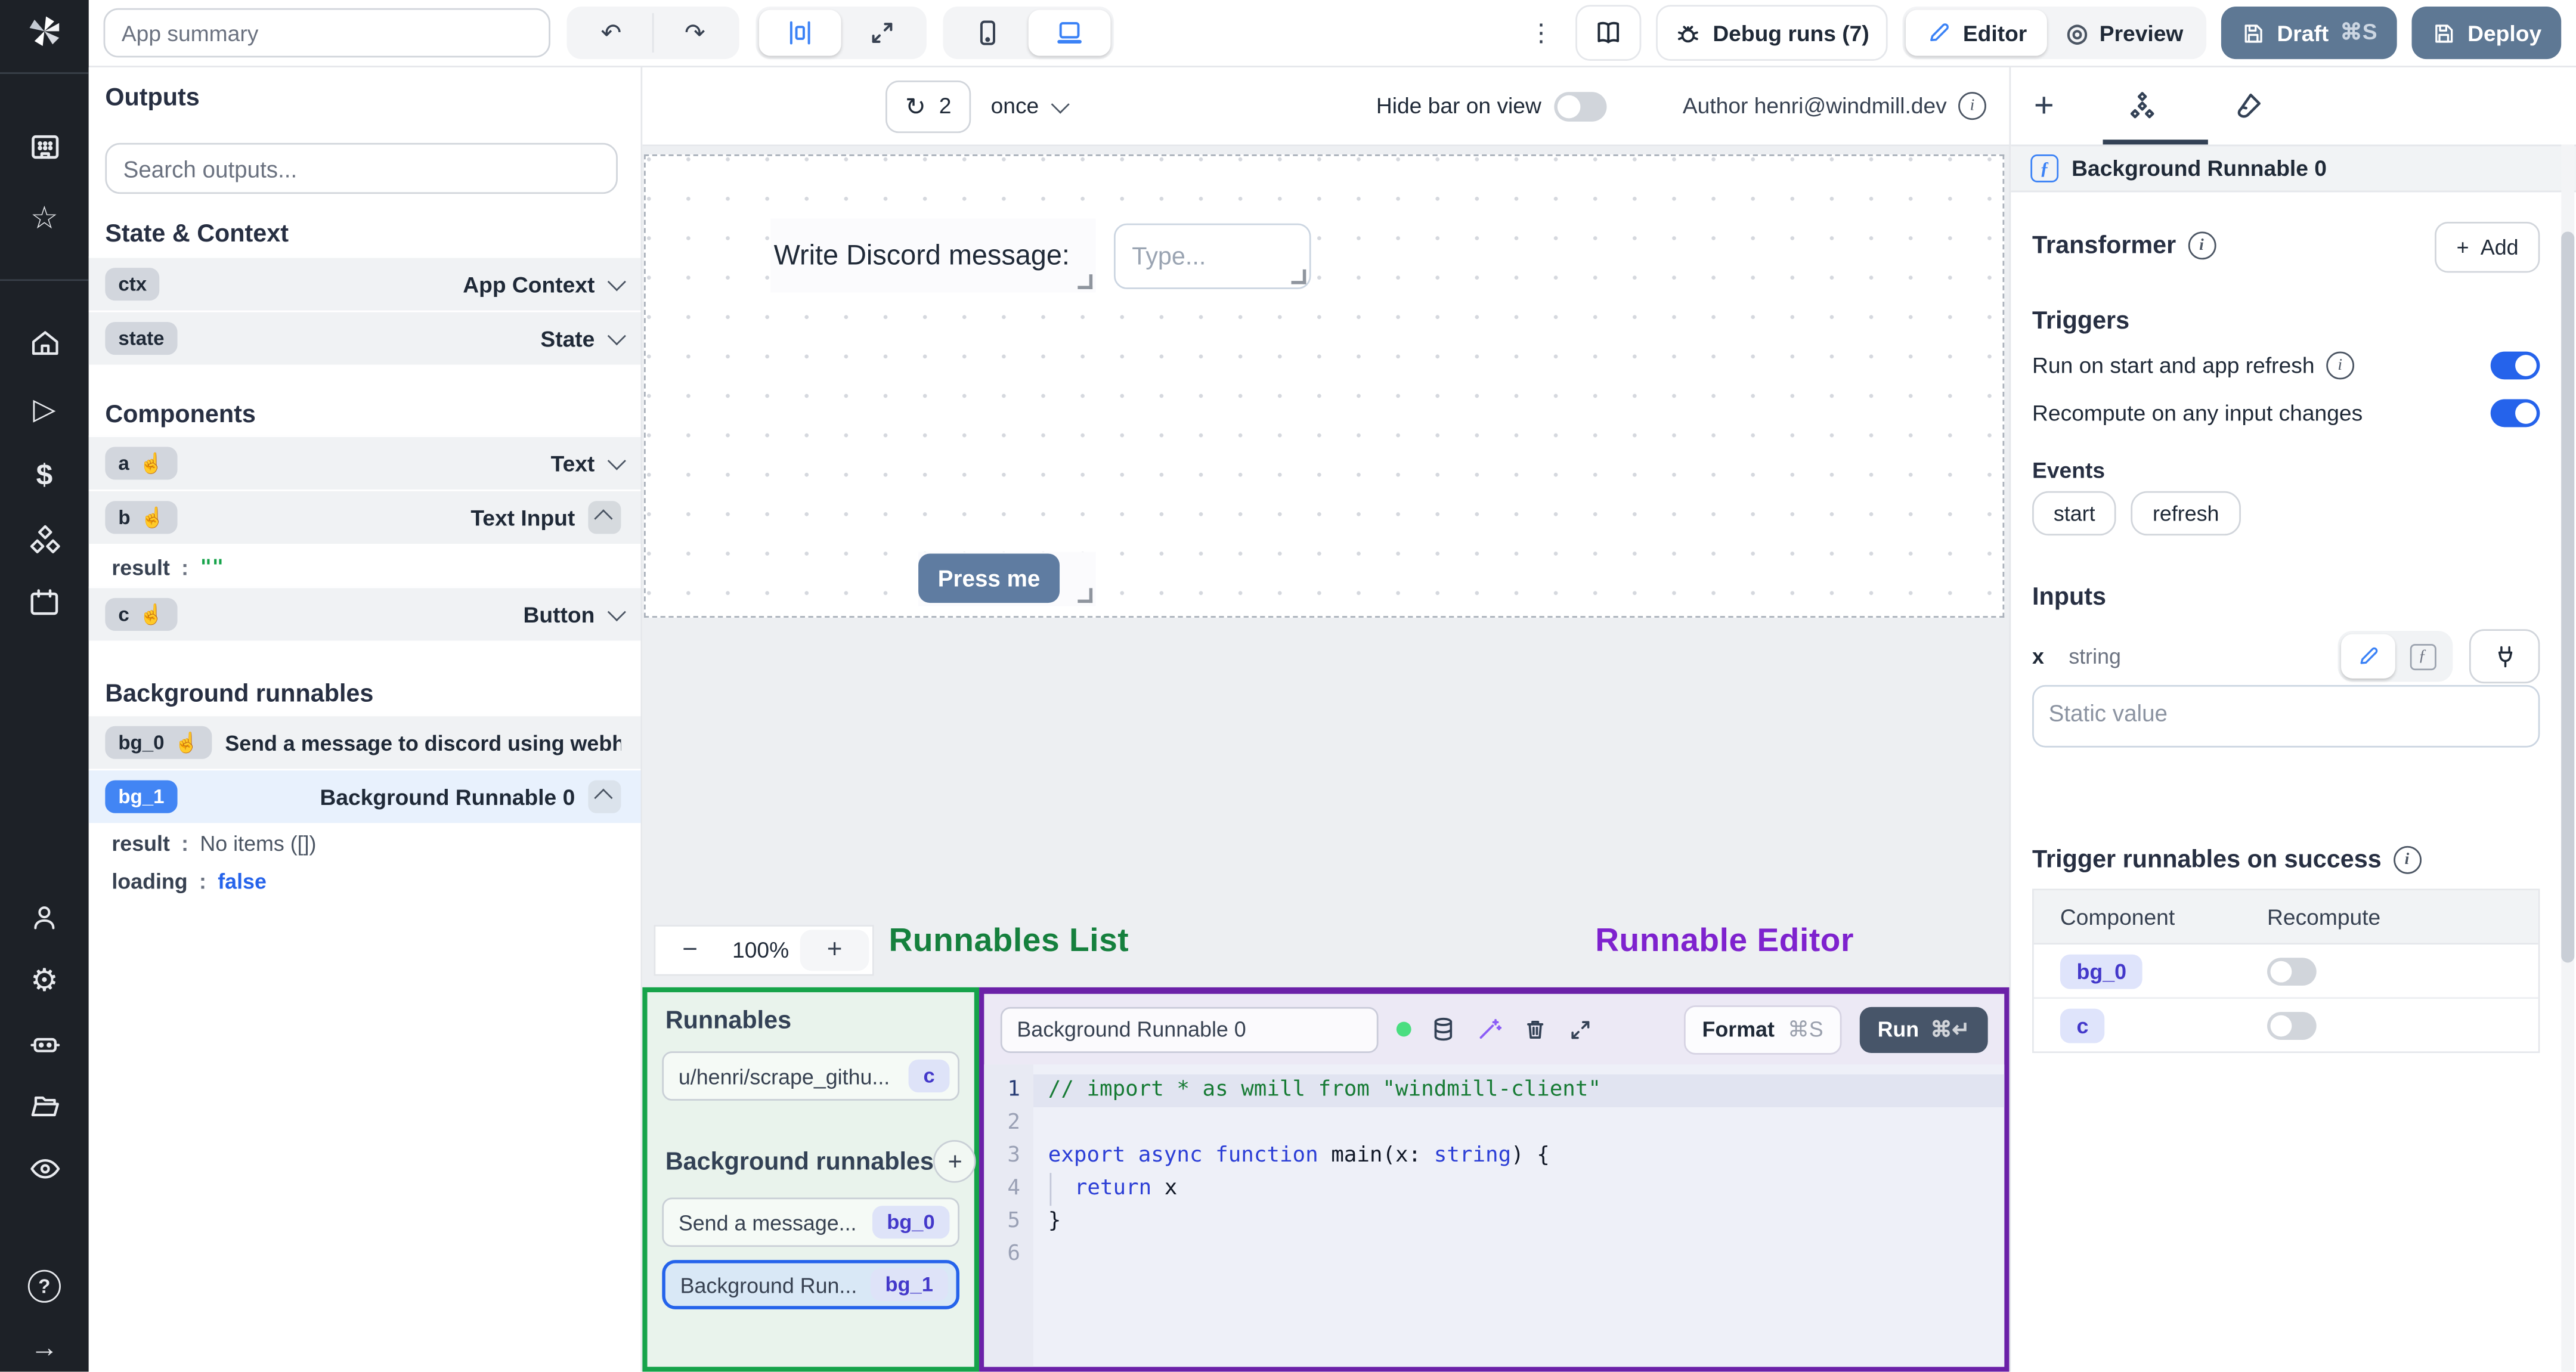 This screenshot has width=2576, height=1372. What do you see at coordinates (1581, 106) in the screenshot?
I see `hide-bar-toggle` at bounding box center [1581, 106].